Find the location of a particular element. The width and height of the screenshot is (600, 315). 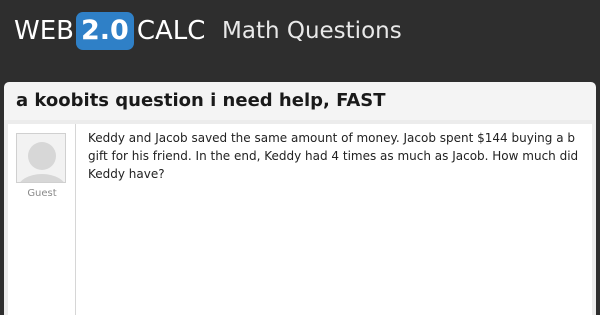

site-logo: WEB 2.0 CALC is located at coordinates (109, 31).